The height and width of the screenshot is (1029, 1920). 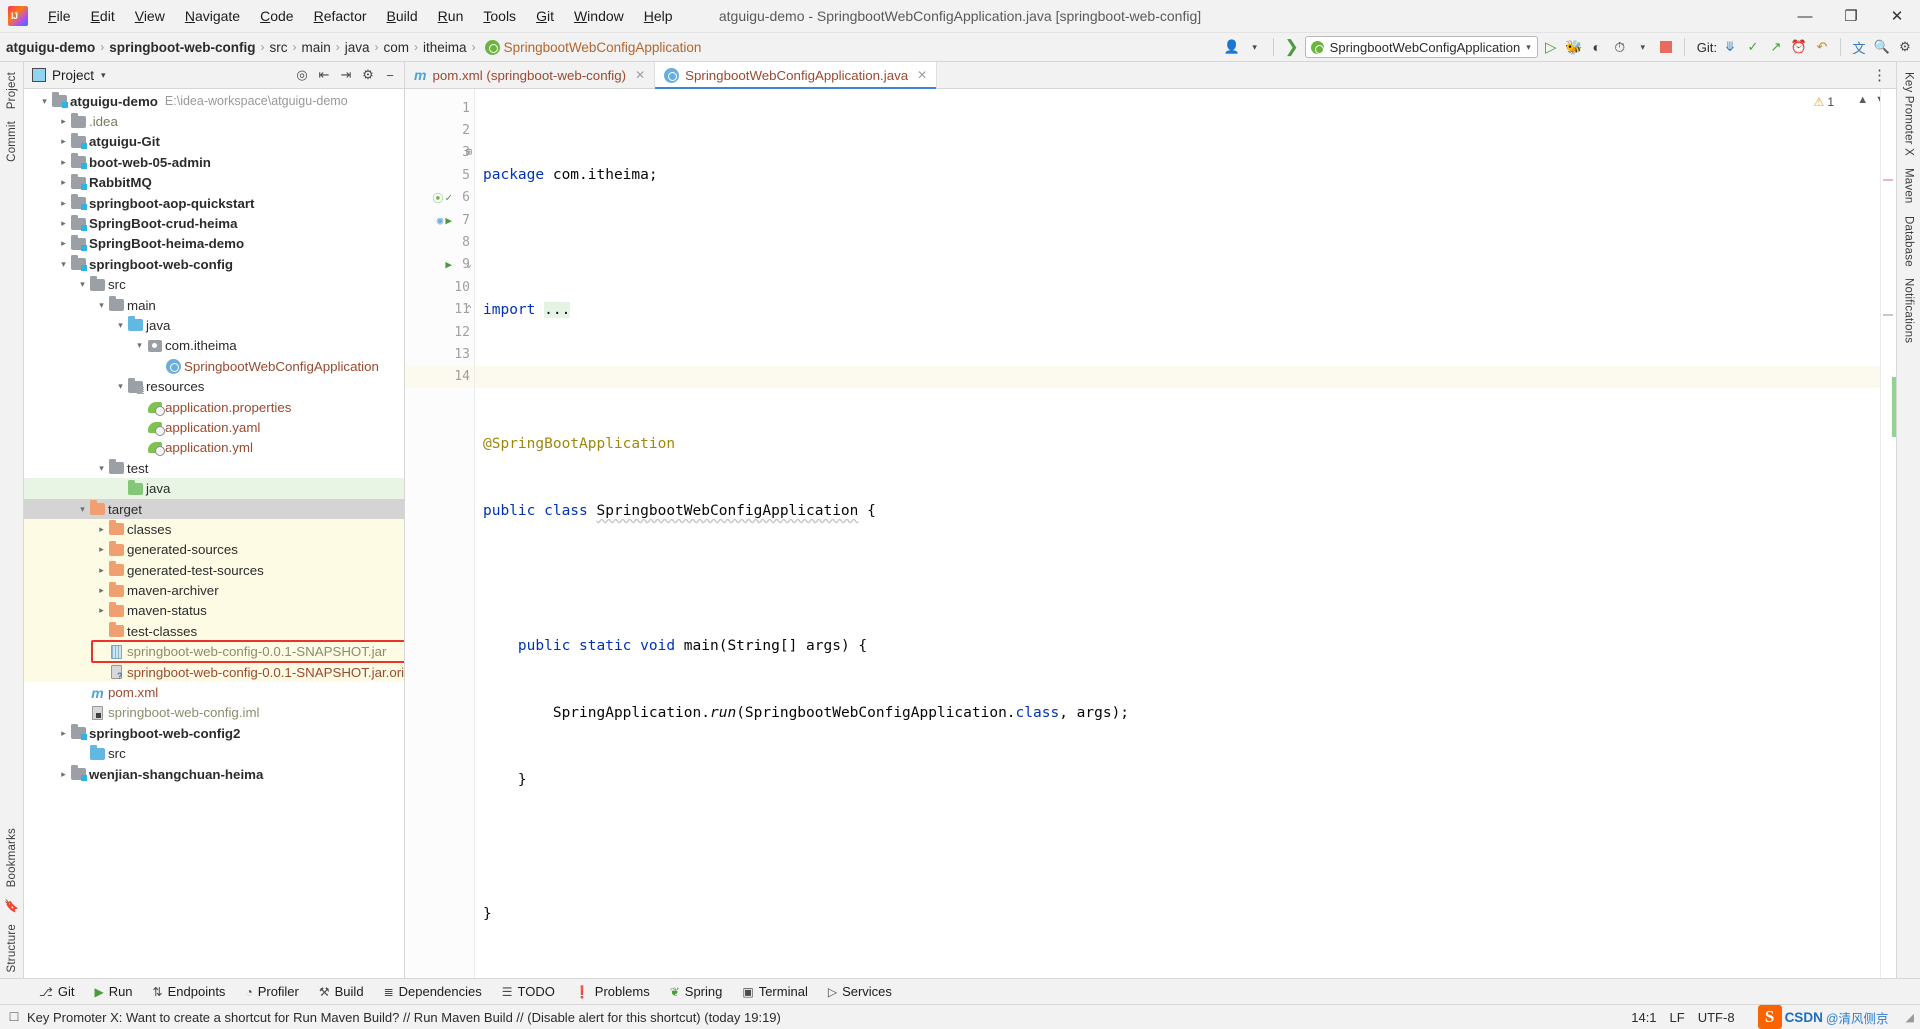 I want to click on line-number-14: 14, so click(x=439, y=377).